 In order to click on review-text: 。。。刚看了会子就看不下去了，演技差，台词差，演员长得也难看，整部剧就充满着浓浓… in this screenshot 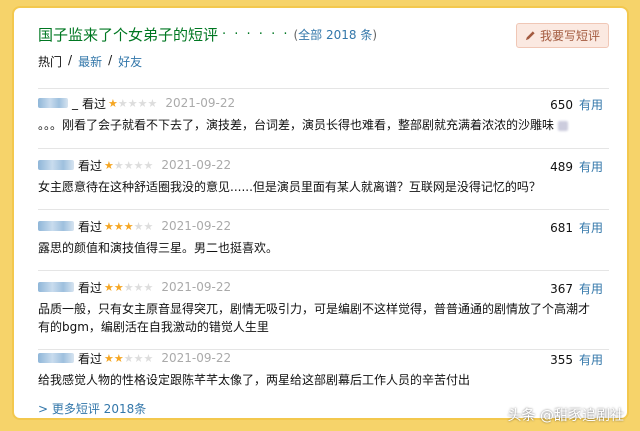, I will do `click(296, 125)`.